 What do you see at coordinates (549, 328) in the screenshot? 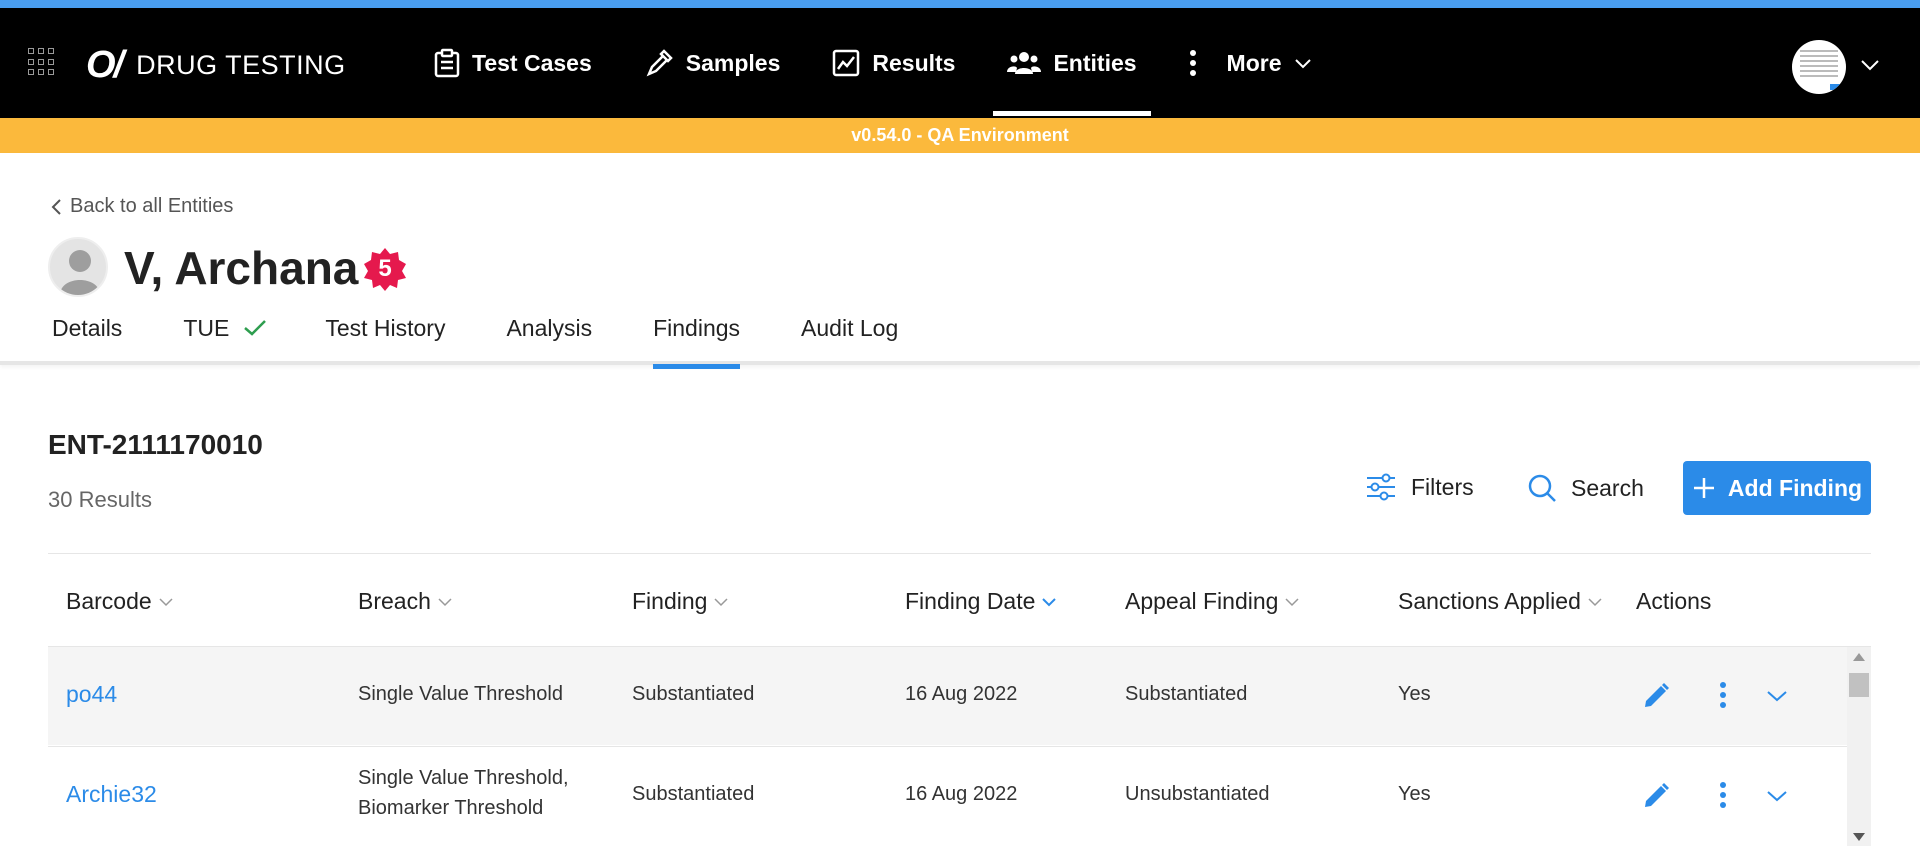
I see `tab-analysis-label: Analysis` at bounding box center [549, 328].